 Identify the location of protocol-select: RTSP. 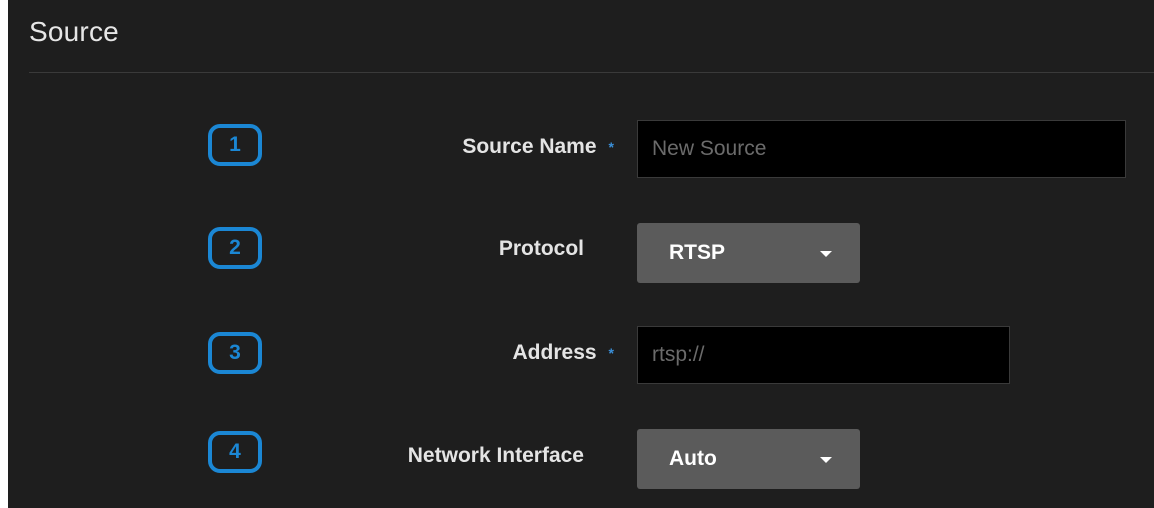
(748, 253).